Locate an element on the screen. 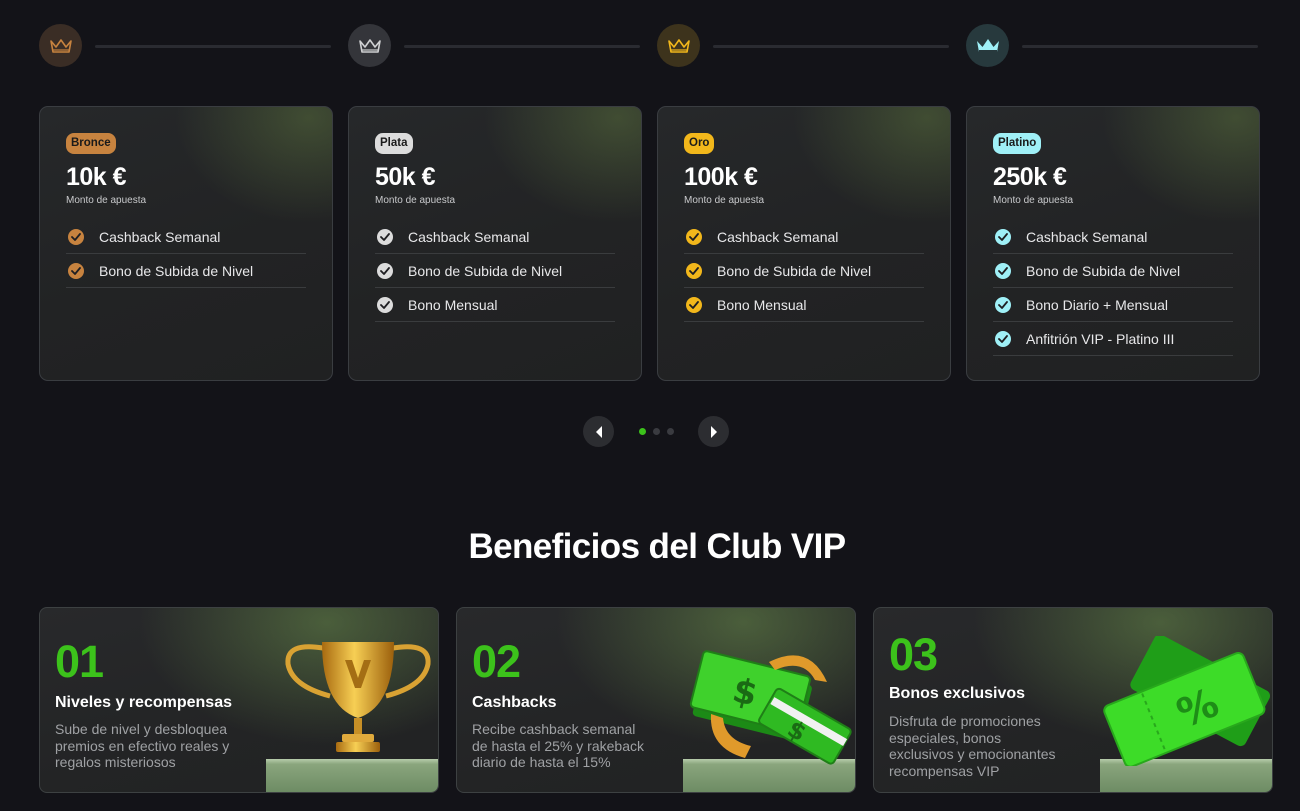  ticket-icon: % is located at coordinates (1186, 701).